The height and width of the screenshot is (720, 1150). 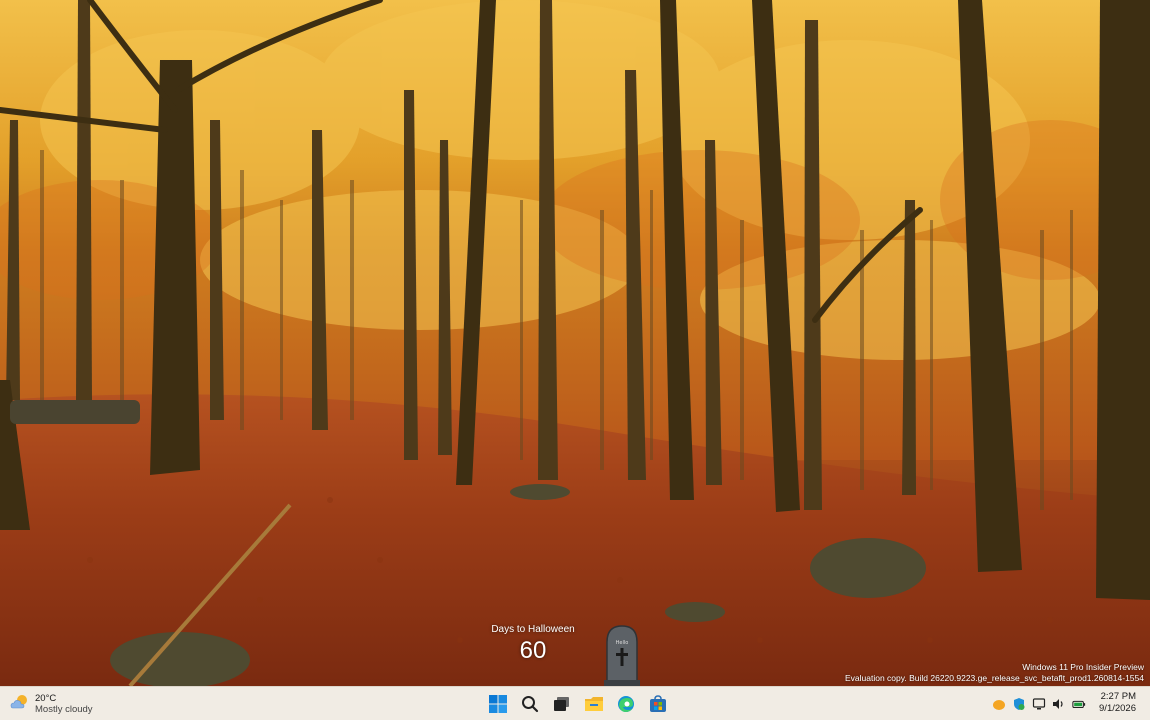 What do you see at coordinates (626, 704) in the screenshot?
I see `edge-icon` at bounding box center [626, 704].